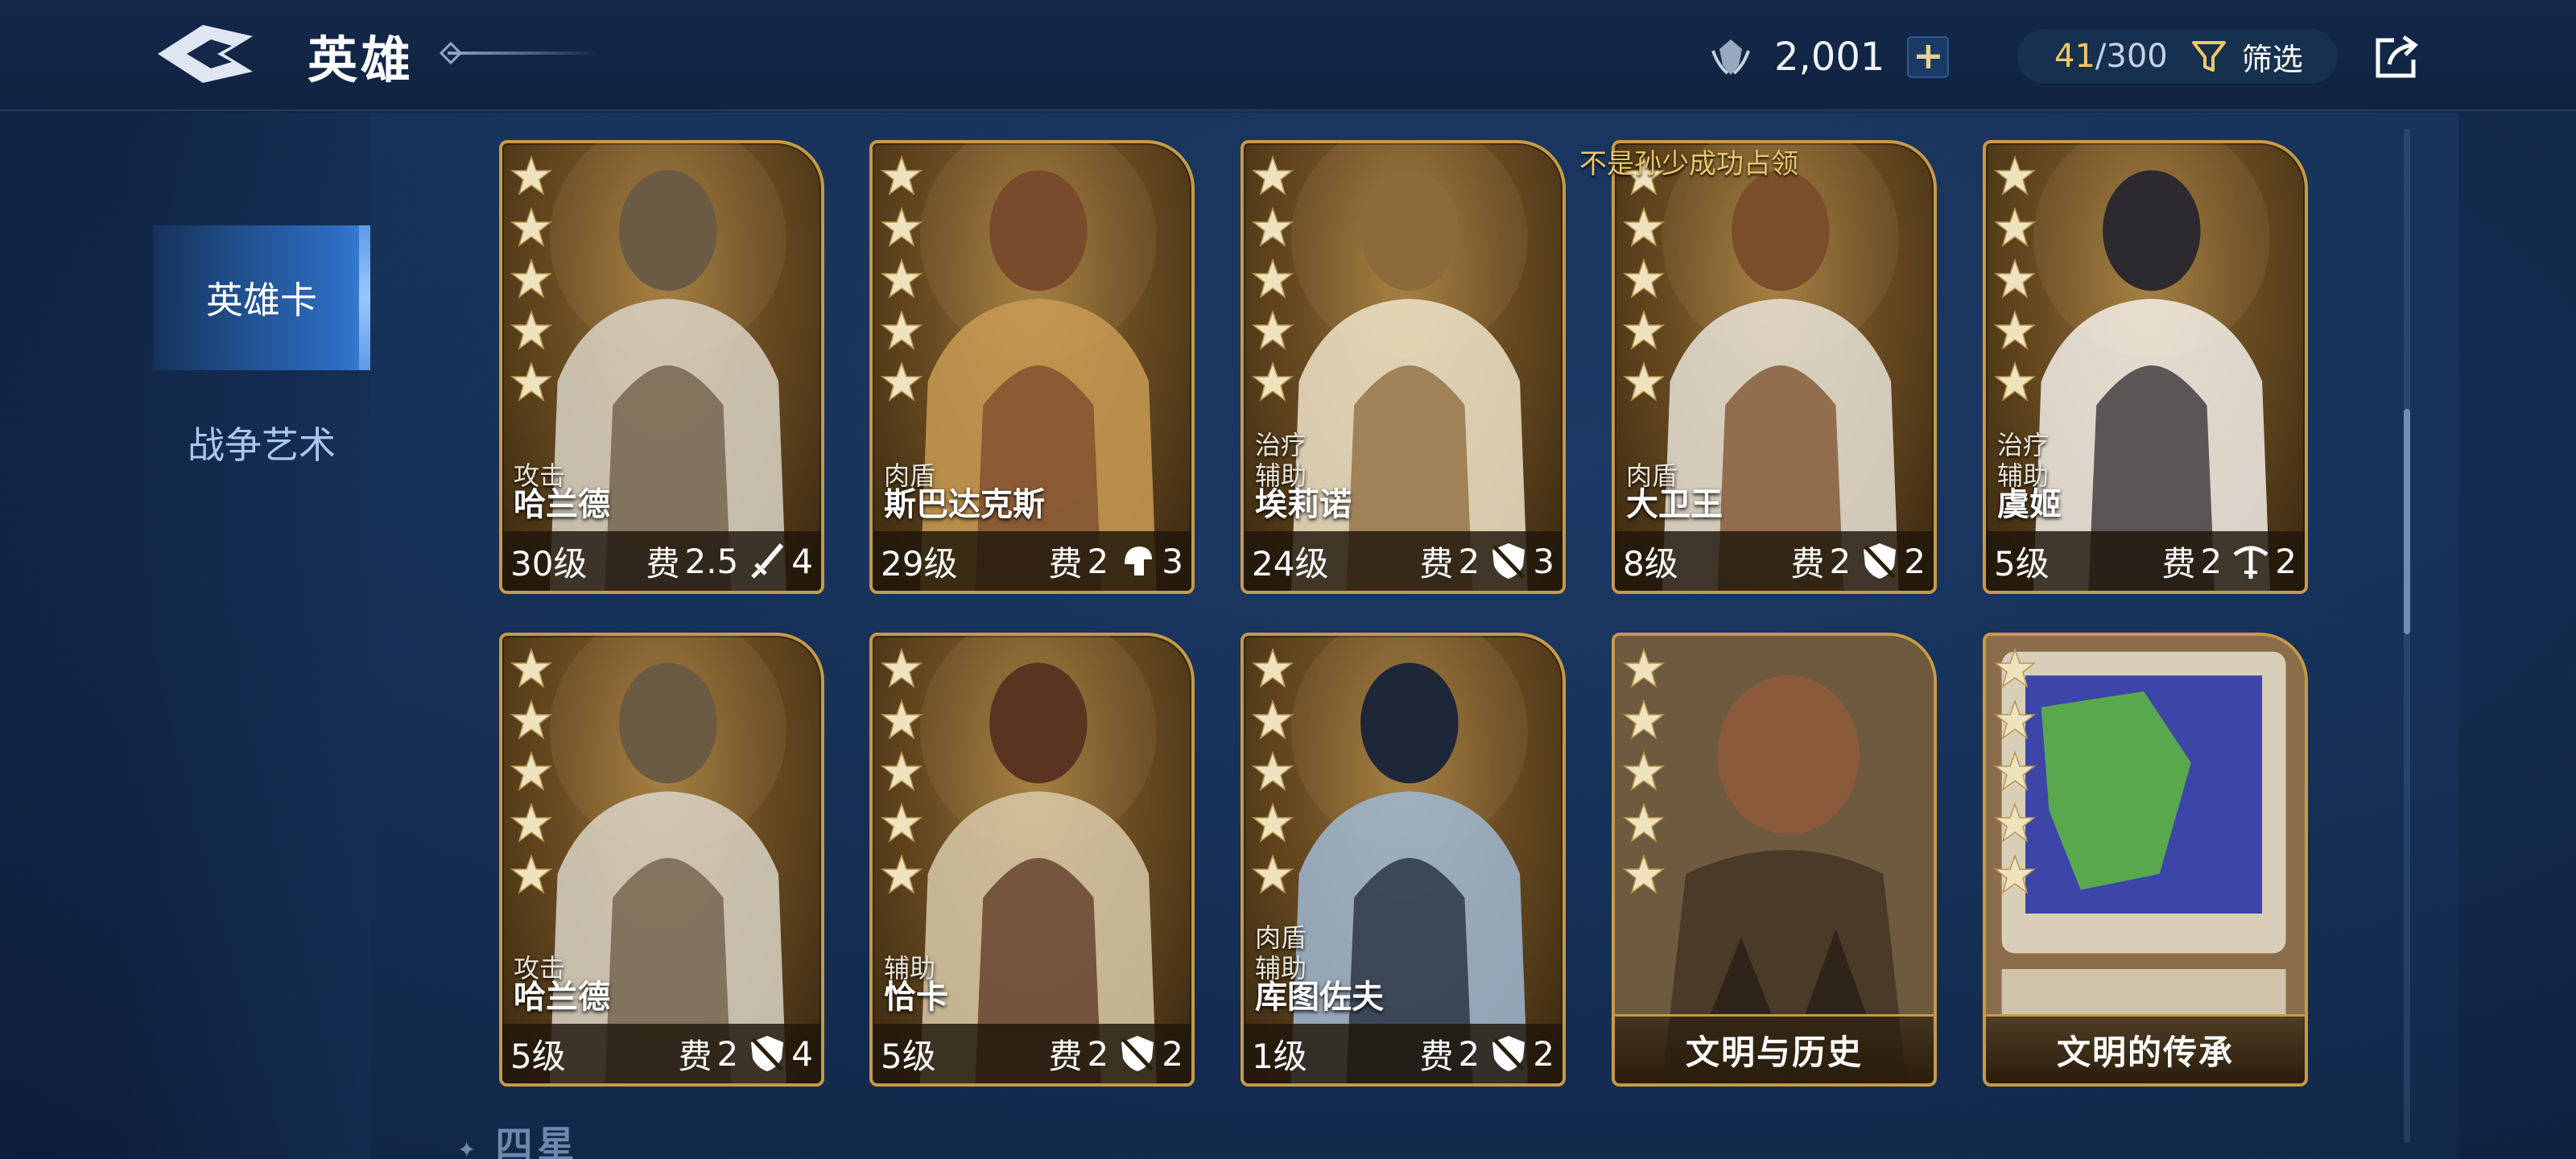 The image size is (2576, 1159). I want to click on hero-card: 肉盾 辅助 库图佐夫 1级费 2 2, so click(1403, 860).